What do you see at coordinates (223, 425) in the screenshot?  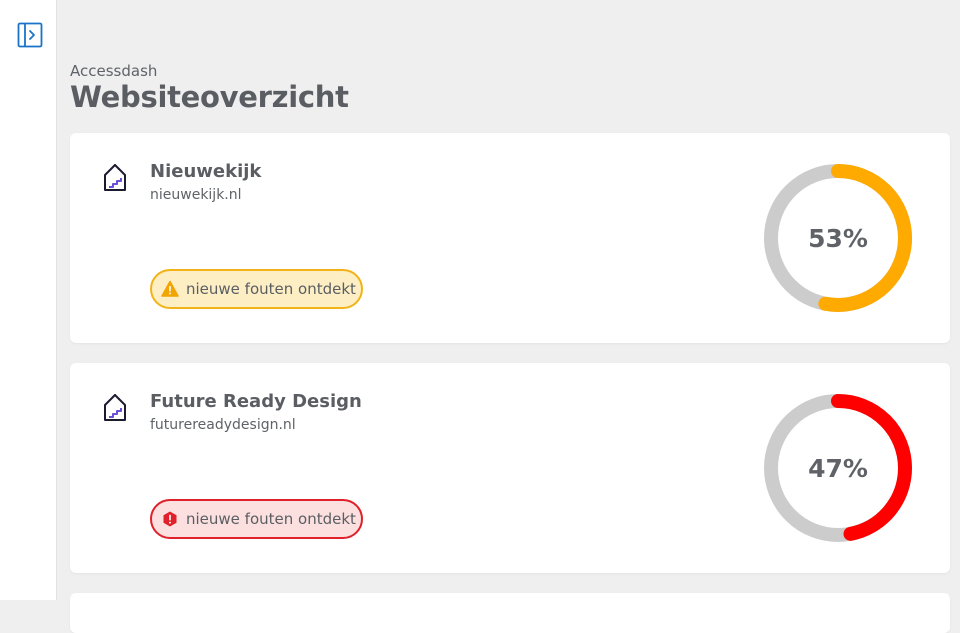 I see `site-url: futurereadydesign.nl` at bounding box center [223, 425].